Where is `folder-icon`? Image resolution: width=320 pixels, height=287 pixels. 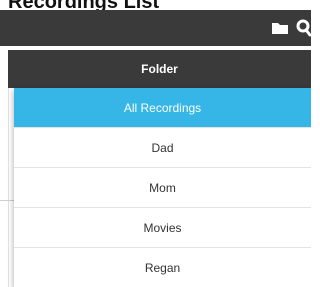 folder-icon is located at coordinates (280, 28).